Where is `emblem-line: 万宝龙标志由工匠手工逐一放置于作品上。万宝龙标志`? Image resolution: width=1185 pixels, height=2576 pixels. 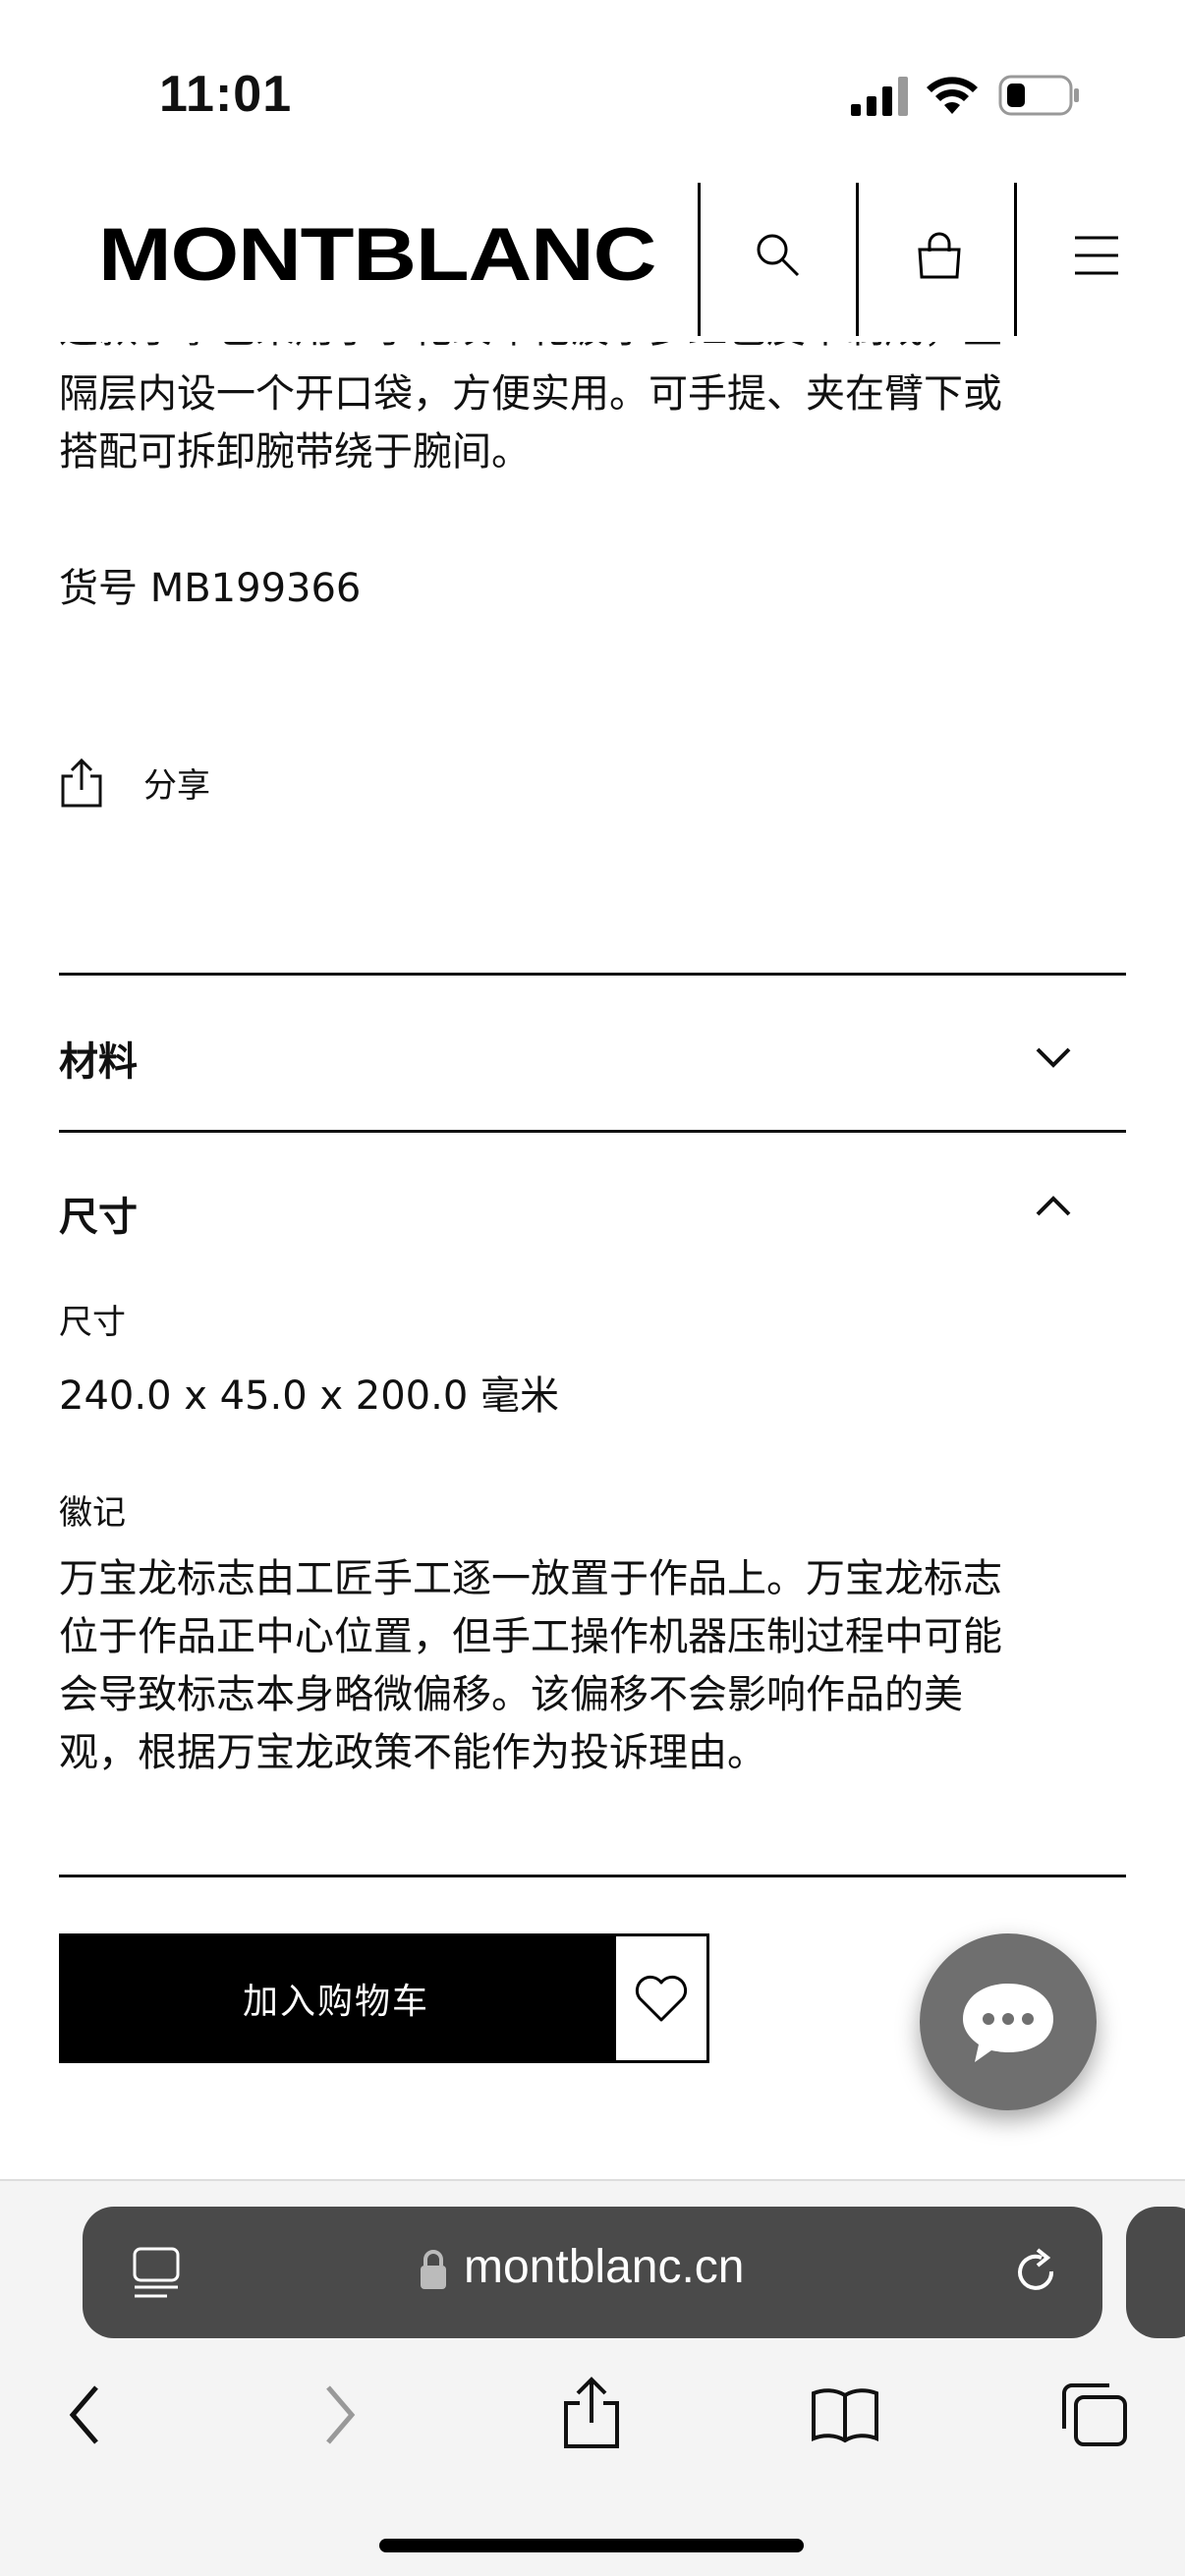
emblem-line: 万宝龙标志由工匠手工逐一放置于作品上。万宝龙标志 is located at coordinates (530, 1578).